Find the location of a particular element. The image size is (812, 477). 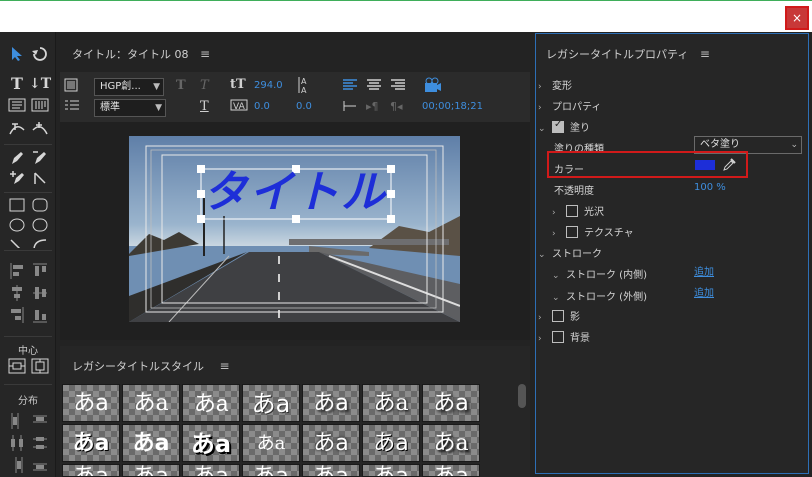

background-row: › 背景 is located at coordinates (564, 336).